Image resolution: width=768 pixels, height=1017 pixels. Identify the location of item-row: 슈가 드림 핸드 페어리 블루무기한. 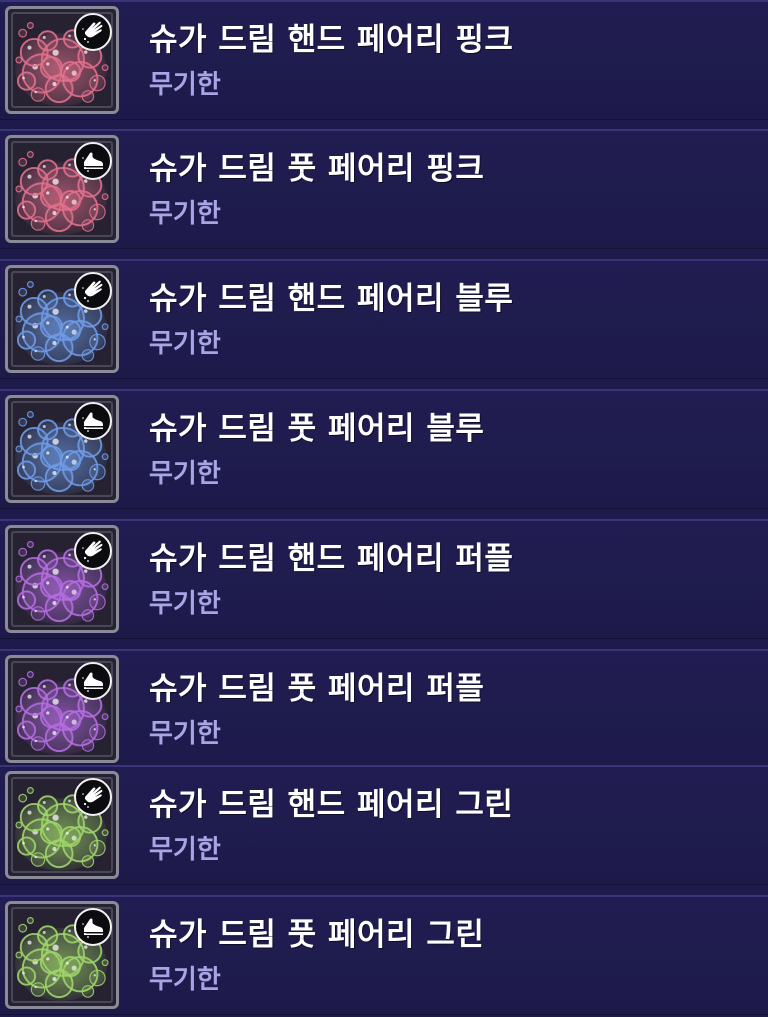
(384, 319).